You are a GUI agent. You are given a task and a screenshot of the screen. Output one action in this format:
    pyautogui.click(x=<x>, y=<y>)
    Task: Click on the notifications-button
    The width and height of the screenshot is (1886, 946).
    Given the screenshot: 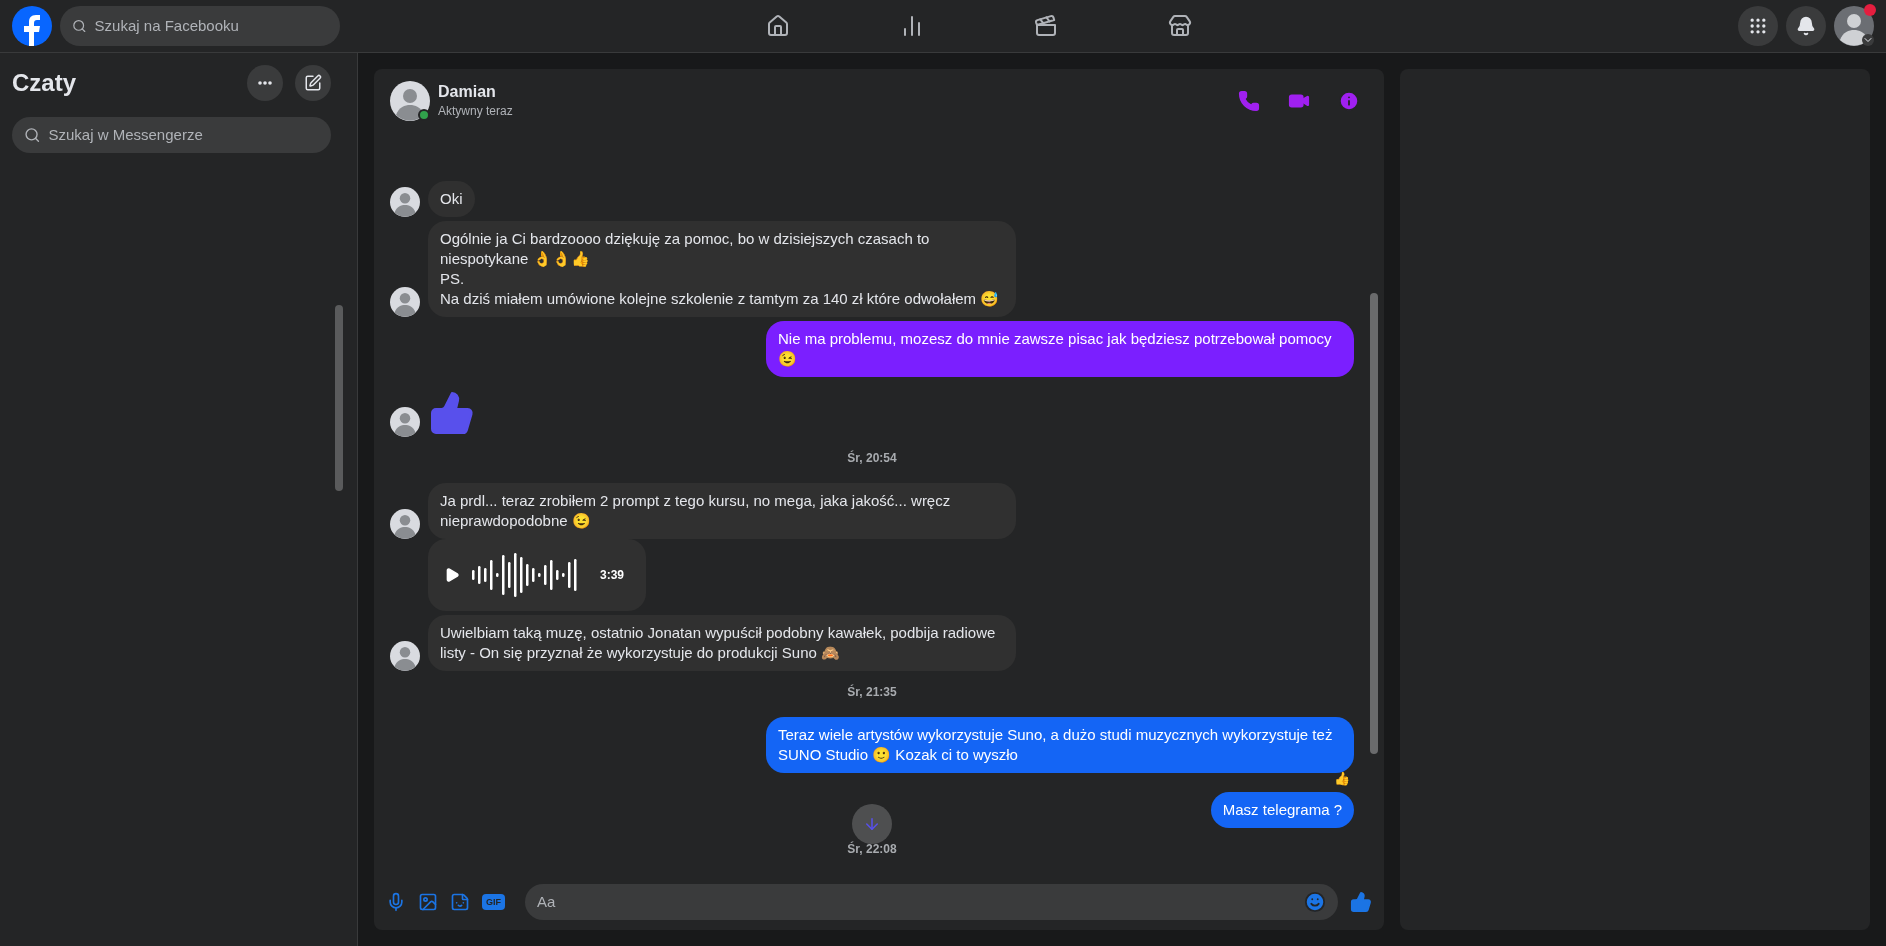 What is the action you would take?
    pyautogui.click(x=1806, y=26)
    